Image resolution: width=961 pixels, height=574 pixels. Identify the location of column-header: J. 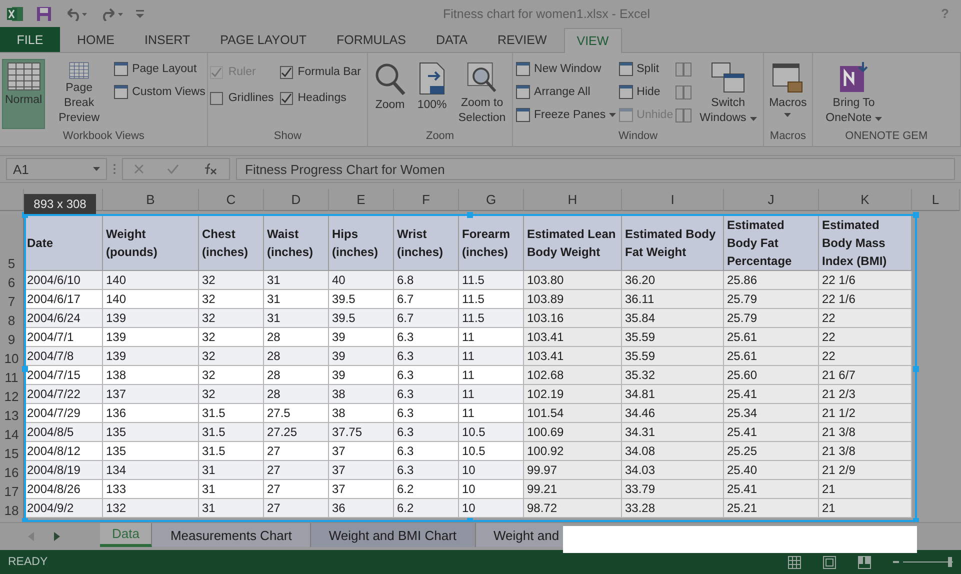
(771, 200).